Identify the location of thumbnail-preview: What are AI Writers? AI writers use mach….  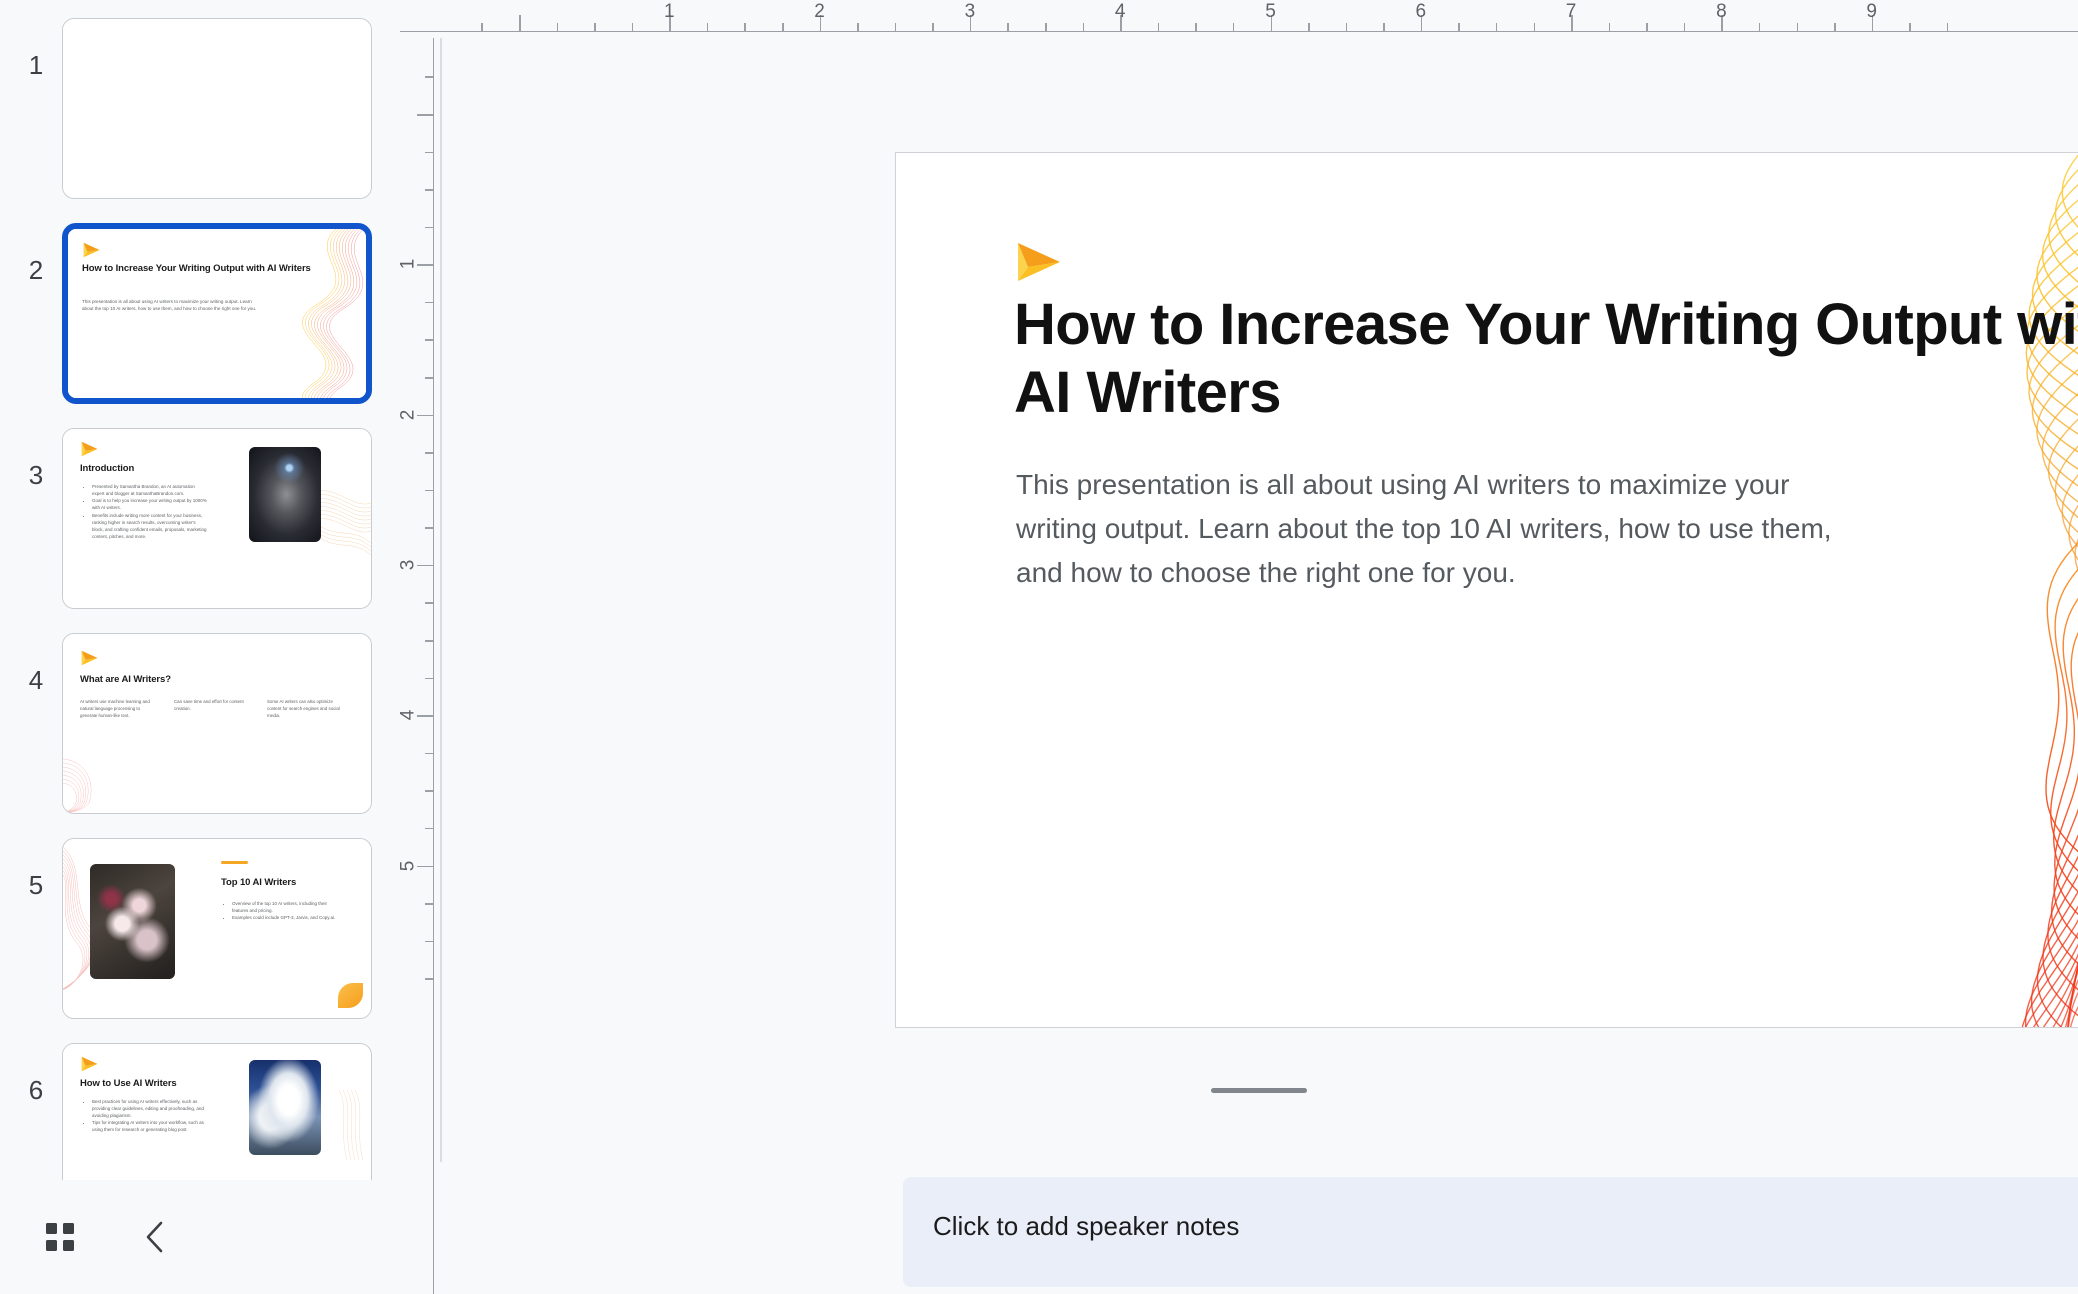
(217, 723).